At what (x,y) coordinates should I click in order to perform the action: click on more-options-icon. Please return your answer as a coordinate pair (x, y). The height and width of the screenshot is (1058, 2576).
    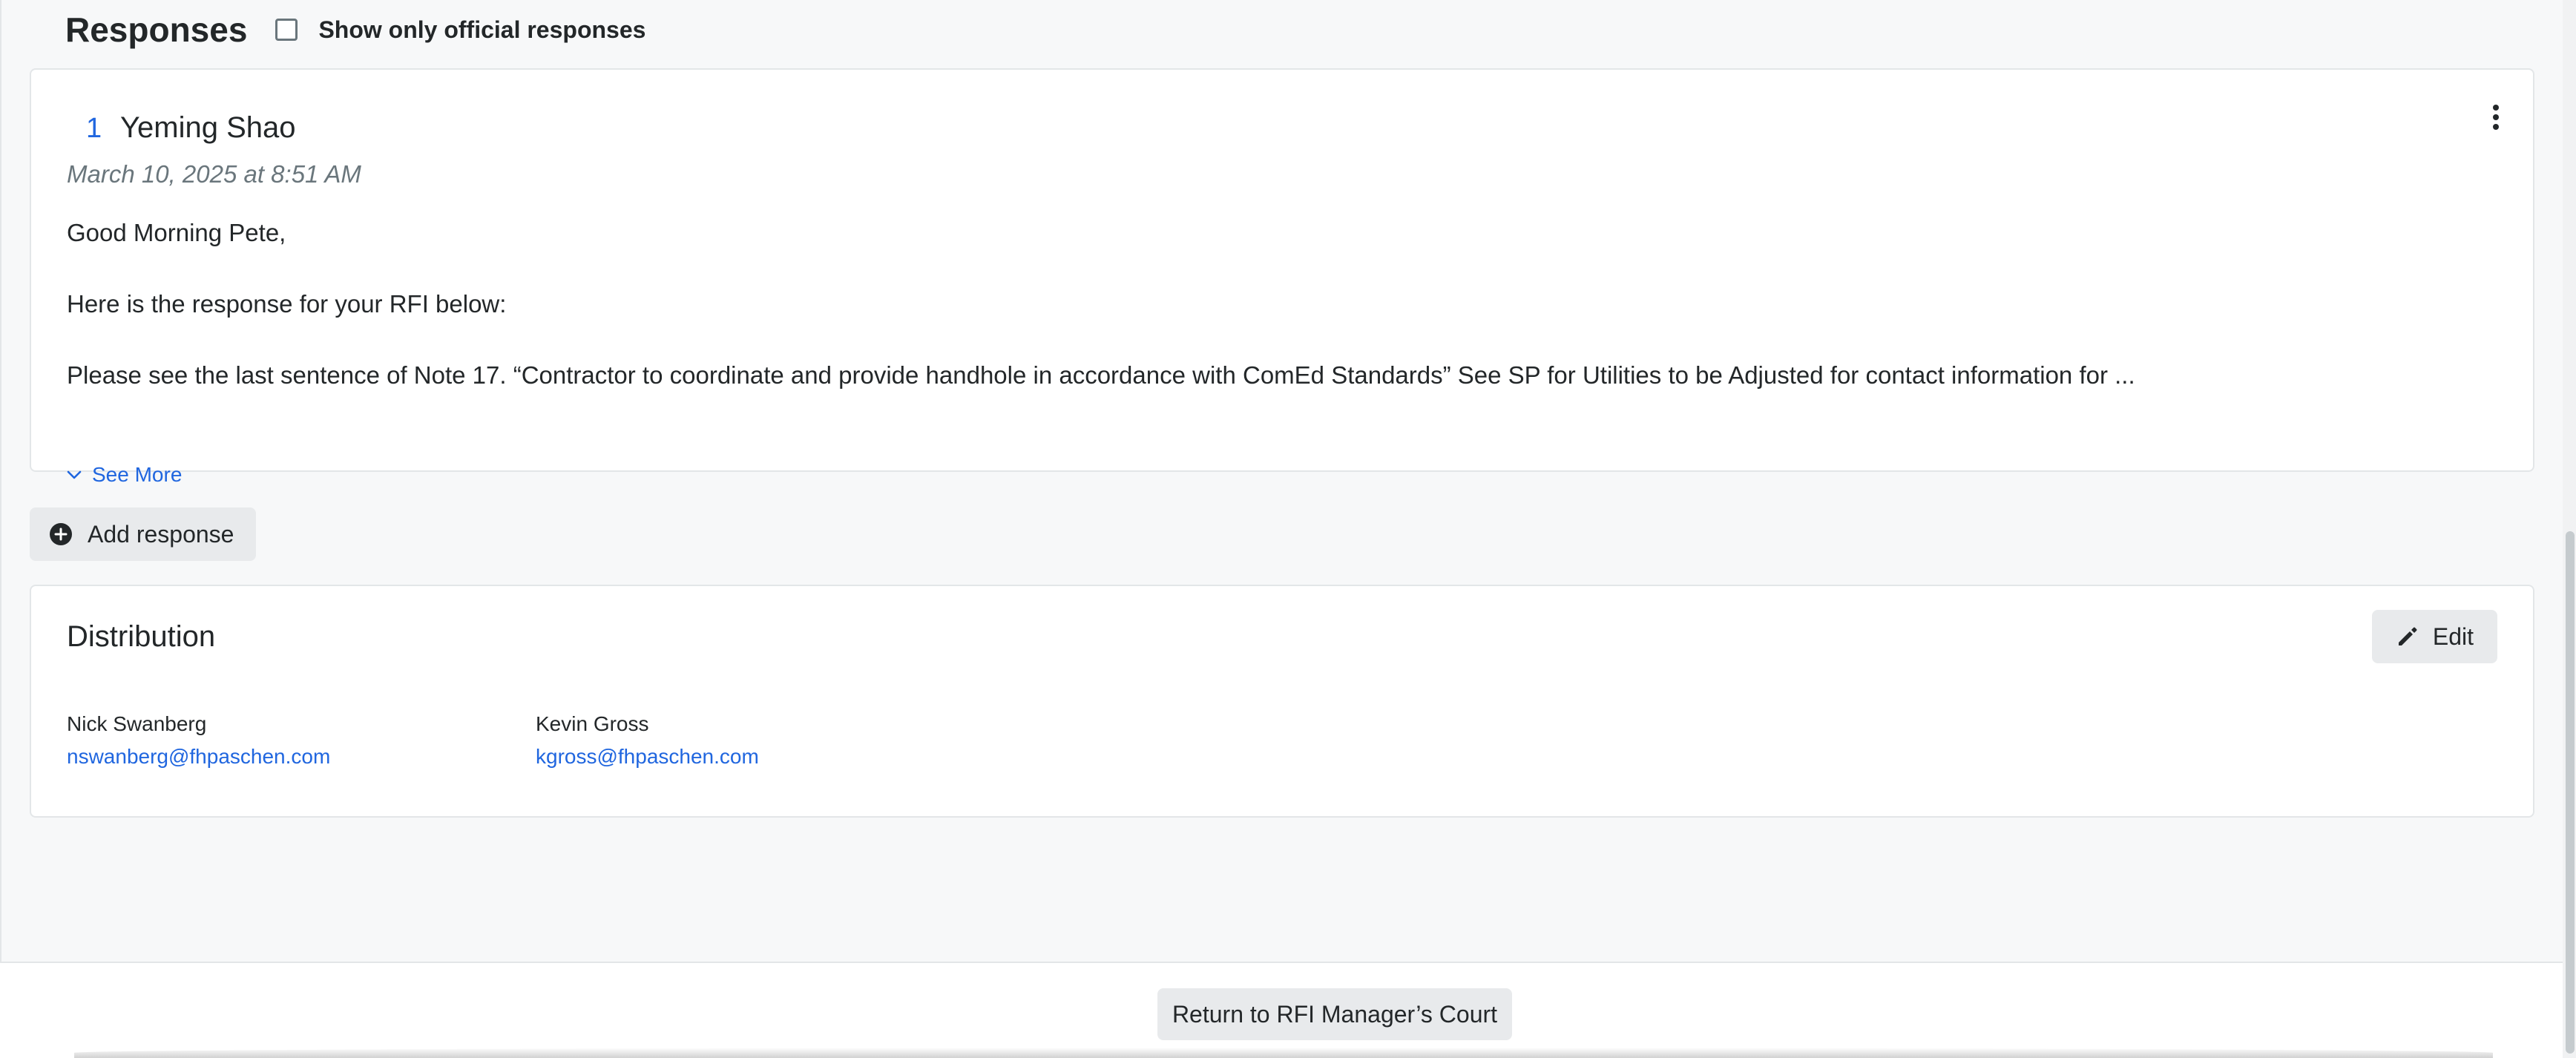
    Looking at the image, I should click on (2496, 117).